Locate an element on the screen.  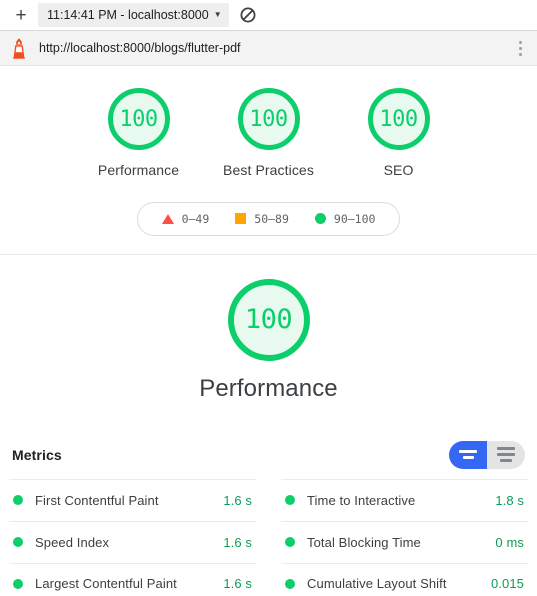
simple-view-icon is located at coordinates (468, 454).